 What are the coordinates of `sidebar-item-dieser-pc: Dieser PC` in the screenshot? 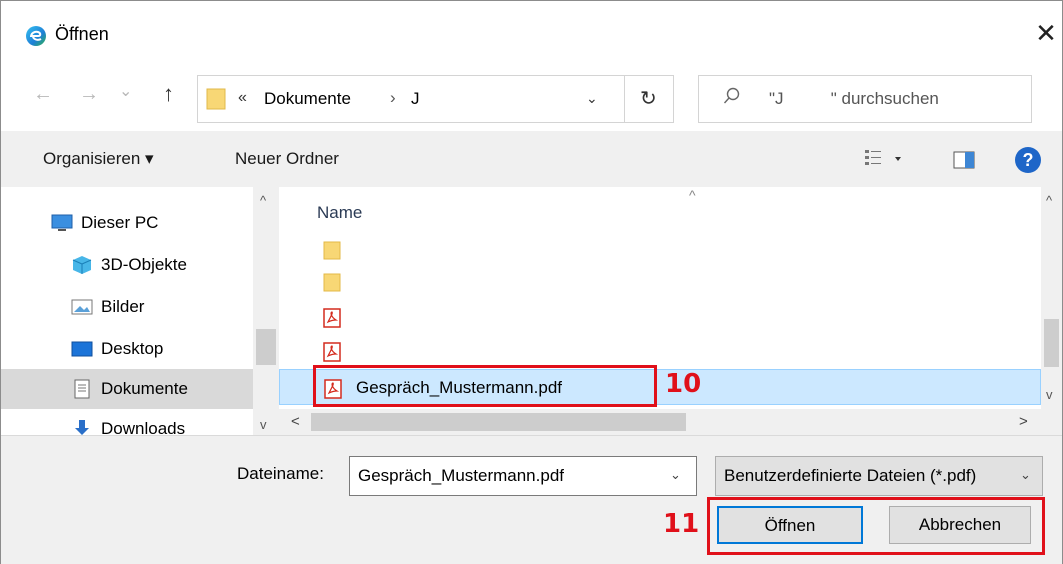 It's located at (127, 223).